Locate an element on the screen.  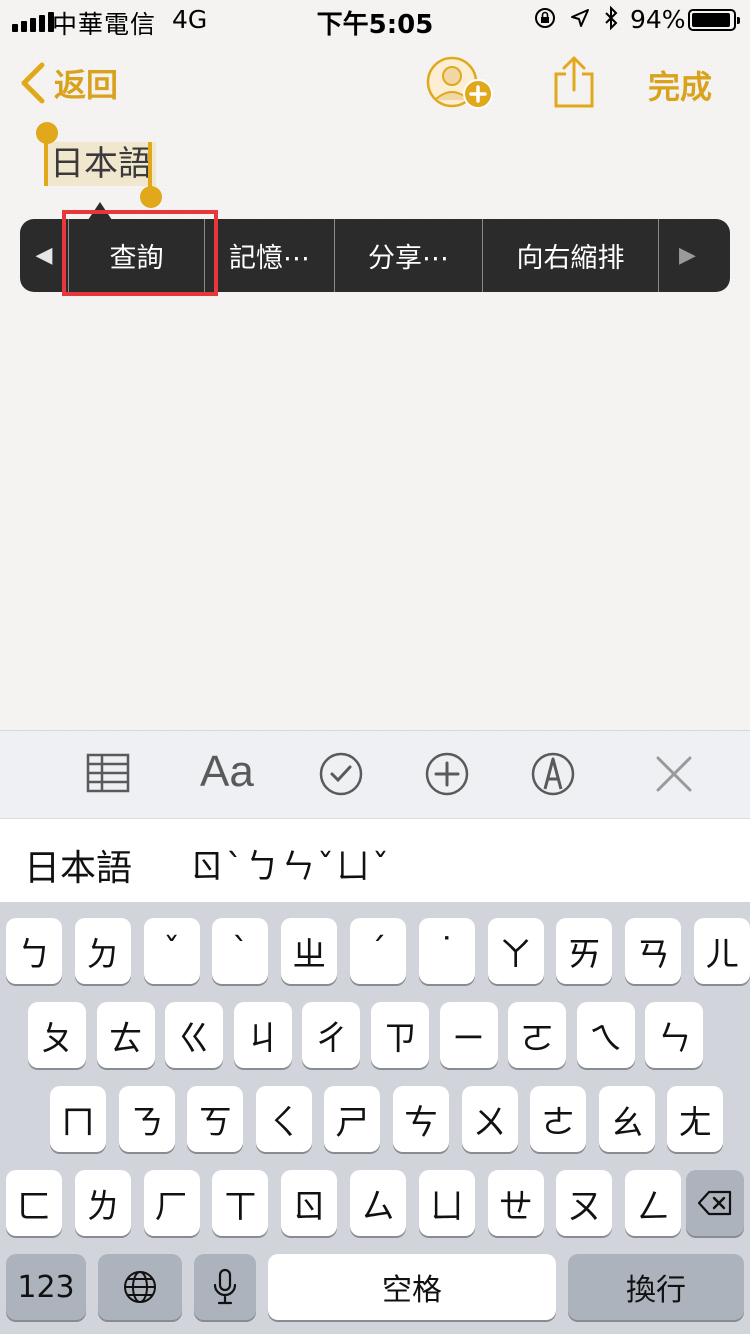
globe-icon is located at coordinates (140, 1287).